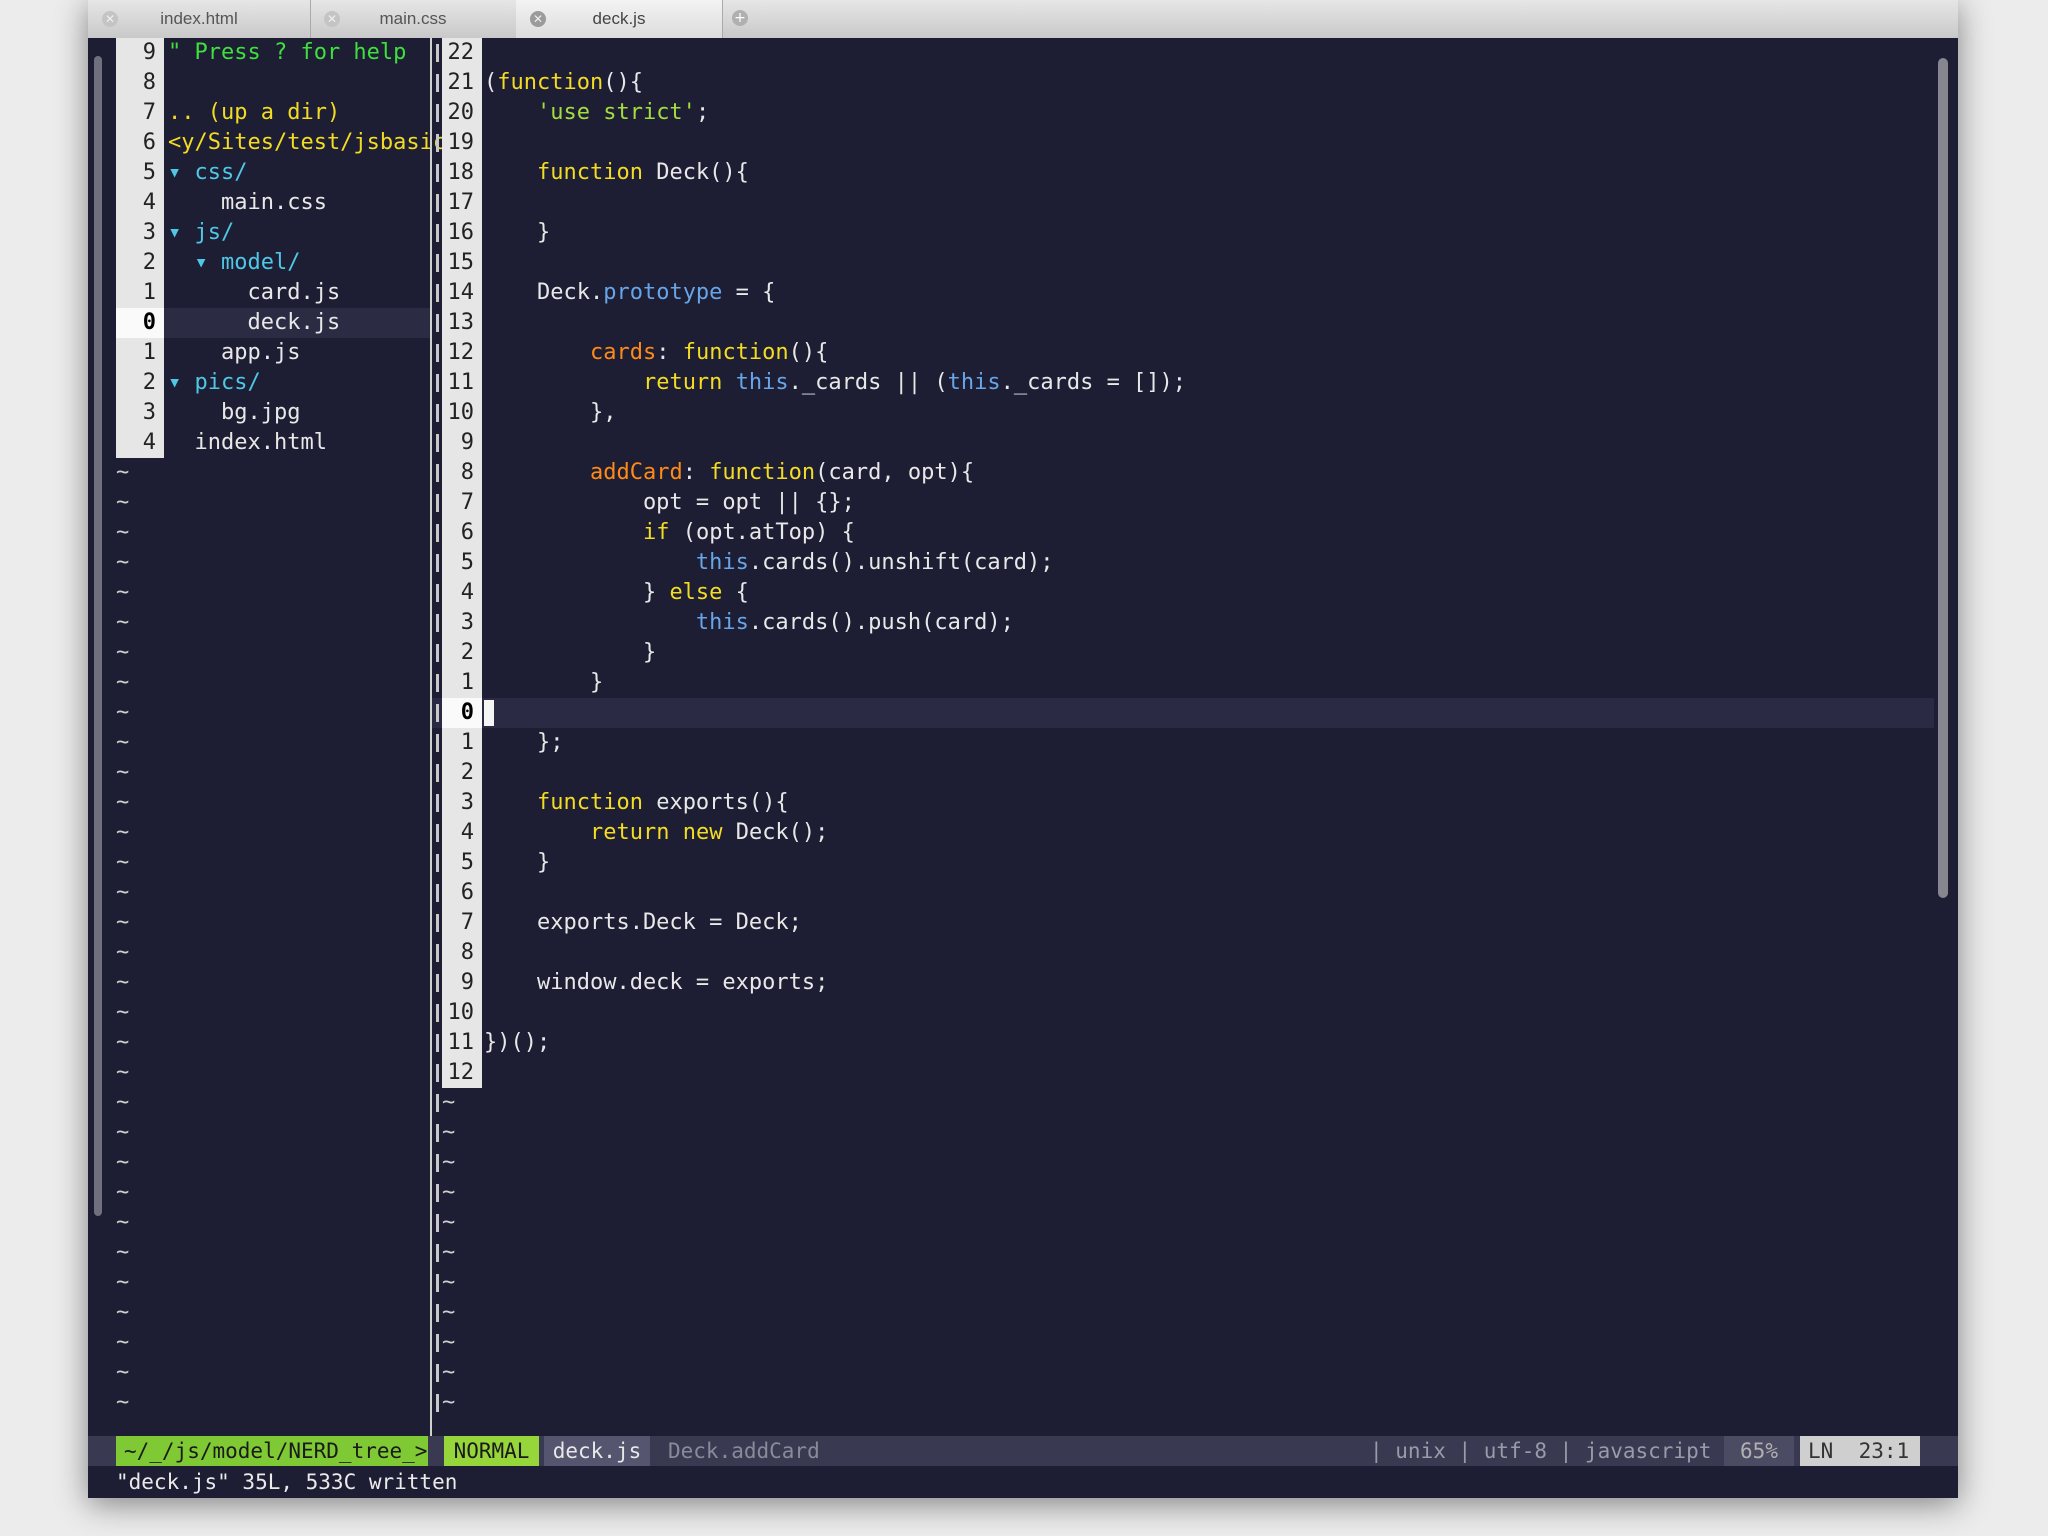  What do you see at coordinates (247, 202) in the screenshot?
I see `tree-entry: main.css` at bounding box center [247, 202].